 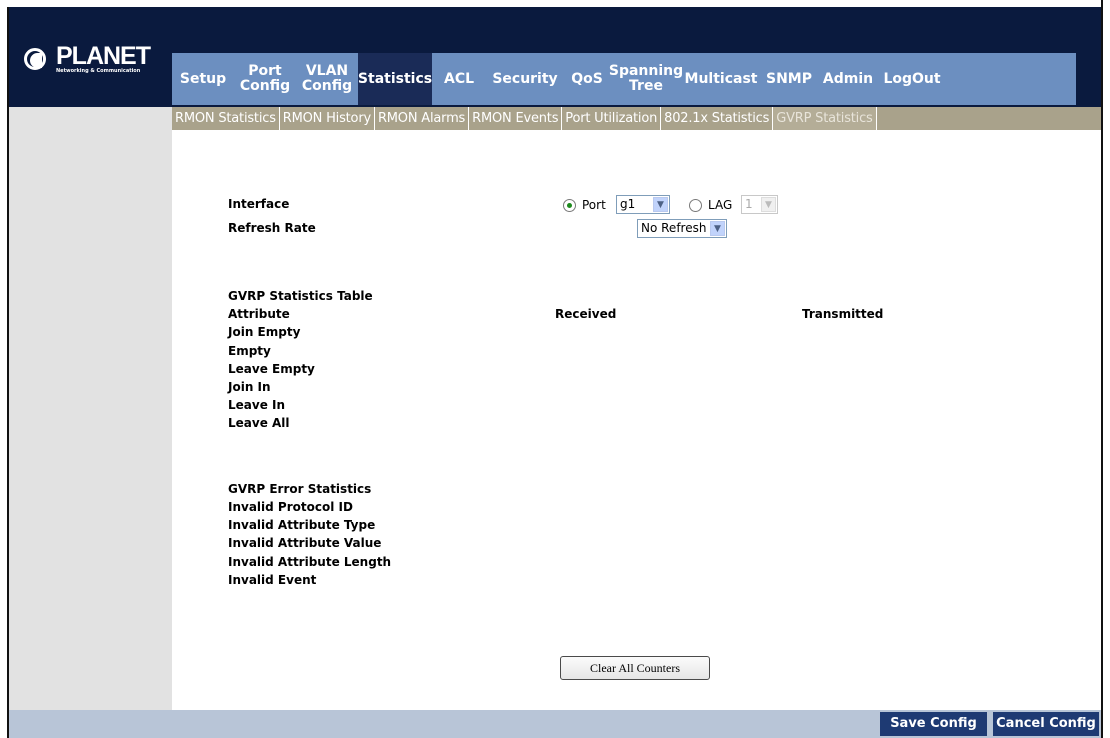 I want to click on row-invalid-attribute-type: Invalid Attribute Type, so click(x=302, y=525).